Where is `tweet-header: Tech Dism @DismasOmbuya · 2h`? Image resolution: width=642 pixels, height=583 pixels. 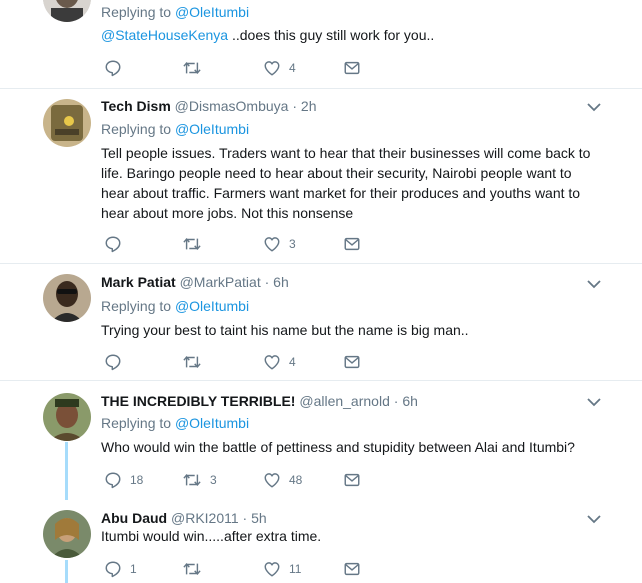 tweet-header: Tech Dism @DismasOmbuya · 2h is located at coordinates (208, 106).